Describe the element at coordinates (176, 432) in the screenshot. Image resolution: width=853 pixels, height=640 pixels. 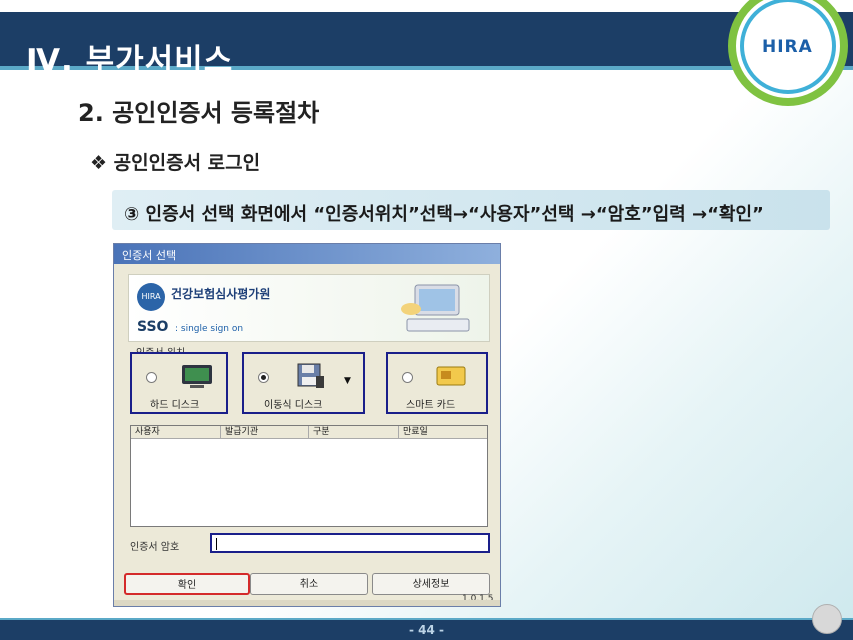
I see `column-header-user: 사용자` at that location.